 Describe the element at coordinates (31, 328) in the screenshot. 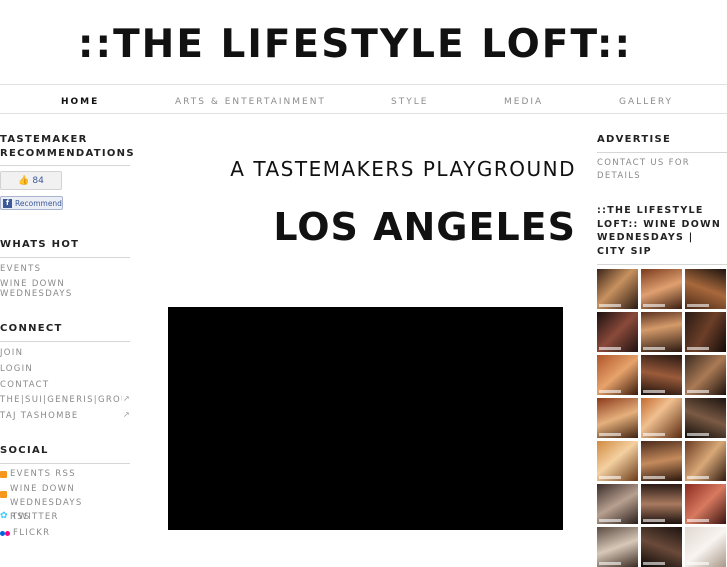

I see `connect-heading: CONNECT` at that location.